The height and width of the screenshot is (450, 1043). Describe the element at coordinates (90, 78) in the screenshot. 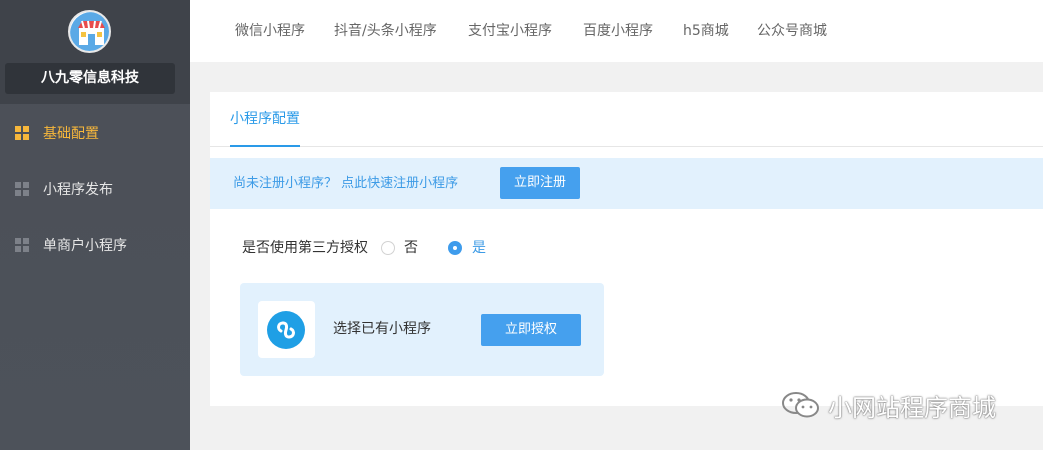

I see `brand-name: 八九零信息科技` at that location.